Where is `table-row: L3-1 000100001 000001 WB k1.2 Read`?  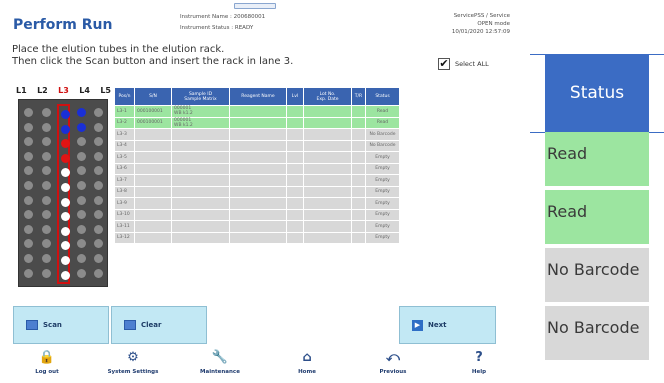 table-row: L3-1 000100001 000001 WB k1.2 Read is located at coordinates (257, 111).